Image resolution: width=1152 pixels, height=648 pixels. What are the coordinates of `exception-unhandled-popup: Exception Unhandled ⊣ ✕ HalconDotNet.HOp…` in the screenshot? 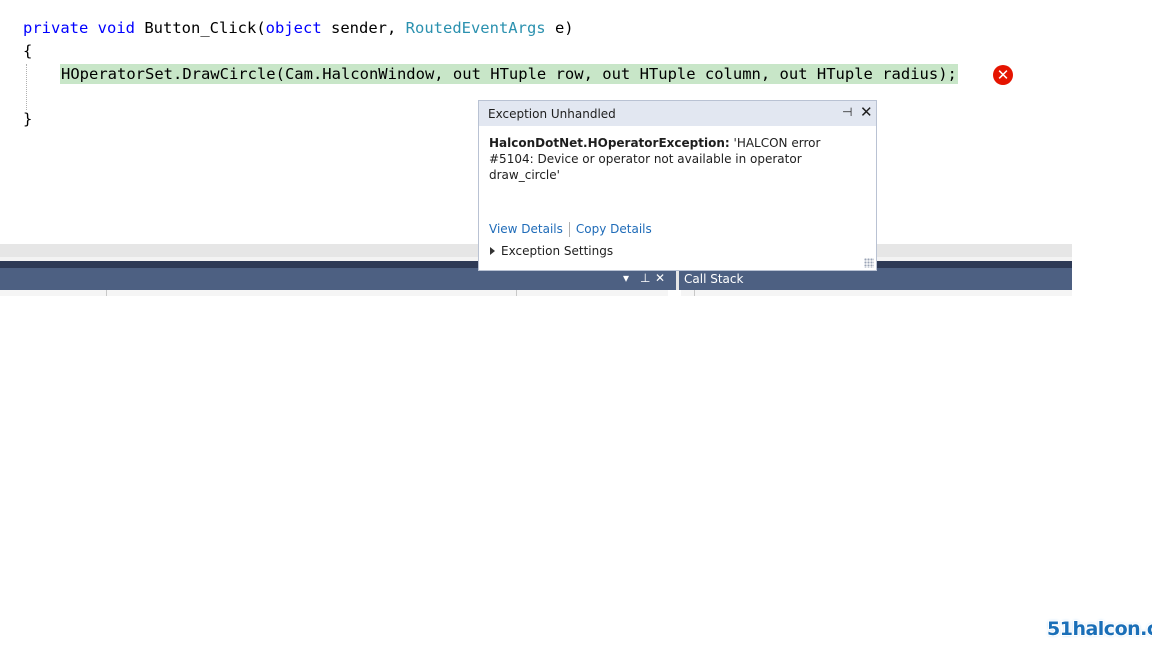 It's located at (677, 185).